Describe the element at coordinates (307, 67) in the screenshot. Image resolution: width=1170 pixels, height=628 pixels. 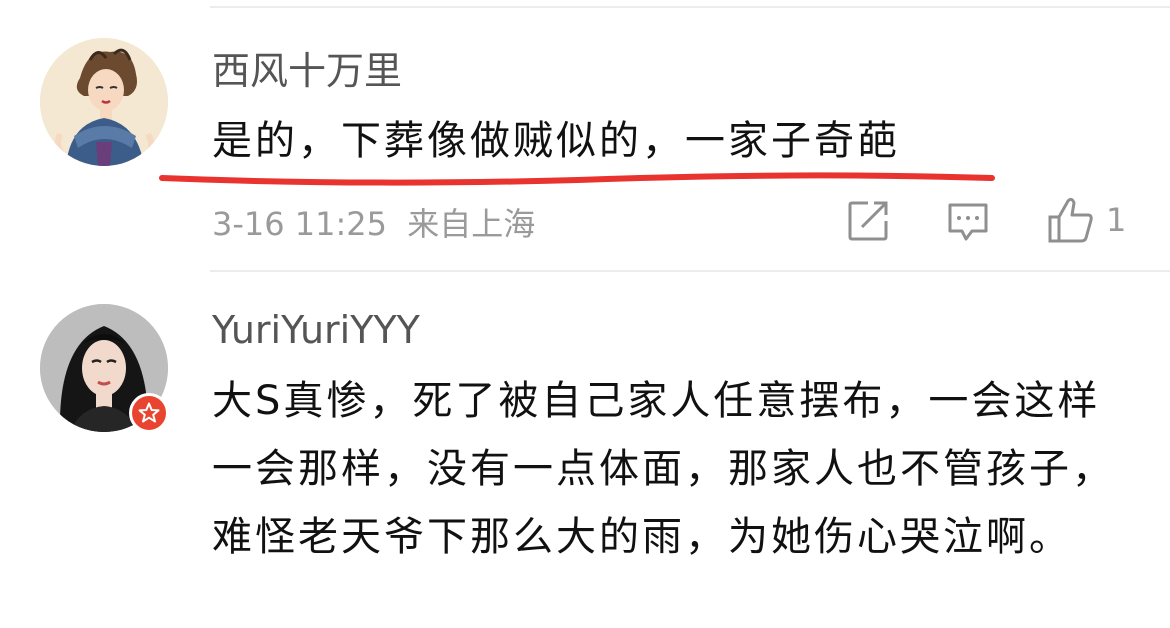
I see `username: 西风十万里` at that location.